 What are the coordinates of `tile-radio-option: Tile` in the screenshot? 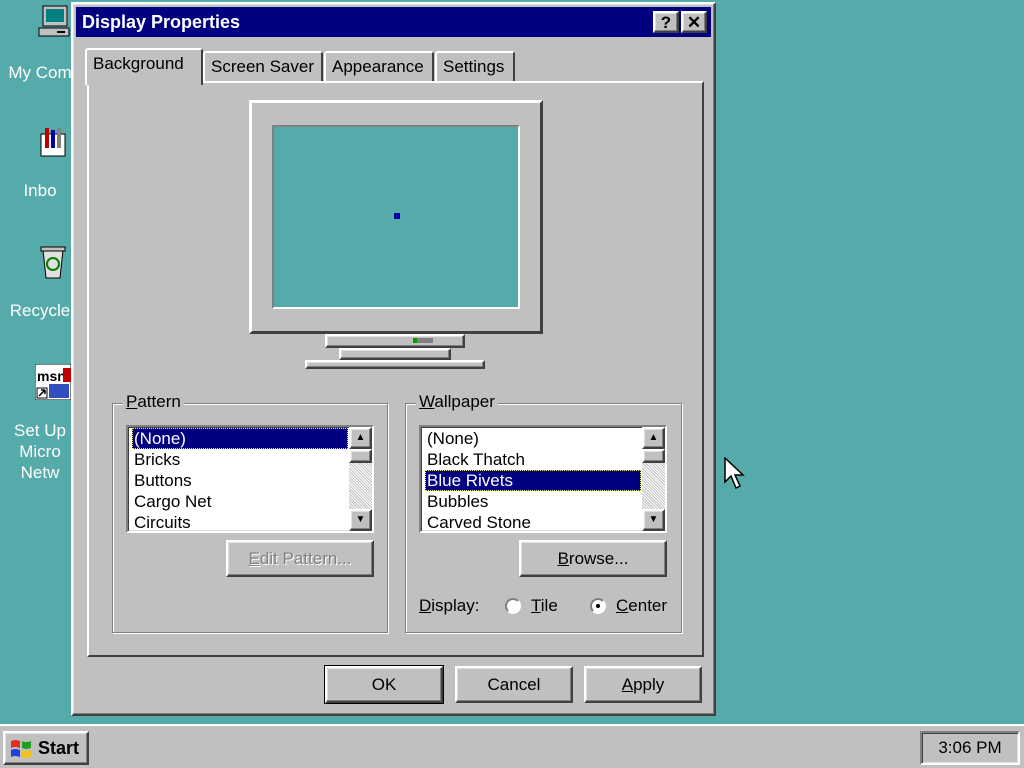 It's located at (533, 607).